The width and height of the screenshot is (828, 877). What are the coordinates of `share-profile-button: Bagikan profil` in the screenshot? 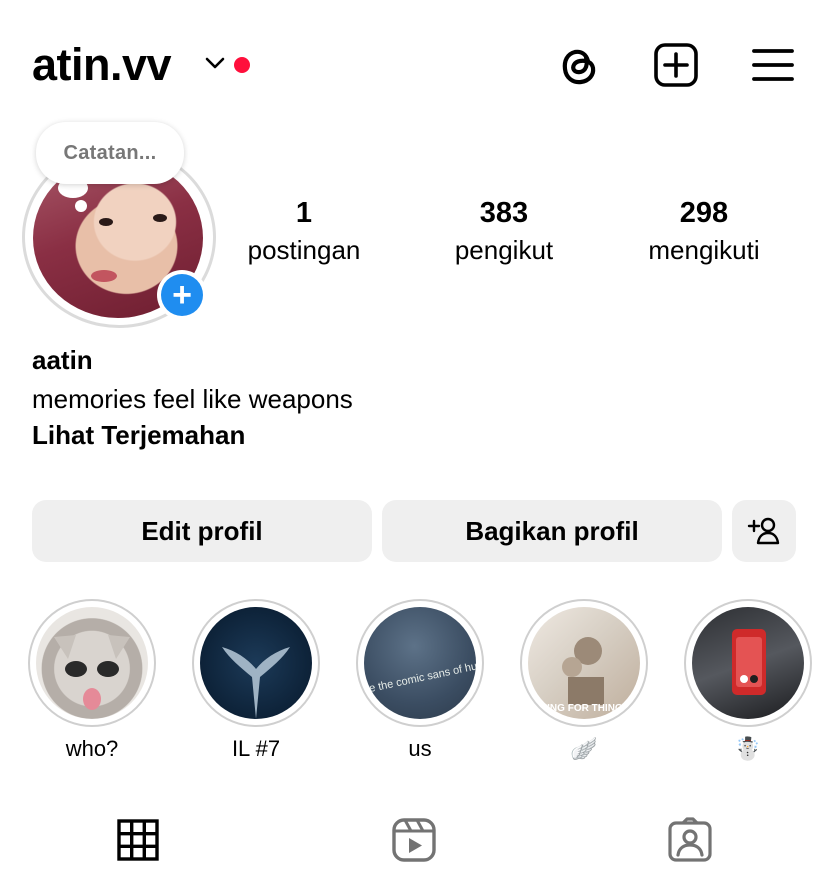 It's located at (552, 531).